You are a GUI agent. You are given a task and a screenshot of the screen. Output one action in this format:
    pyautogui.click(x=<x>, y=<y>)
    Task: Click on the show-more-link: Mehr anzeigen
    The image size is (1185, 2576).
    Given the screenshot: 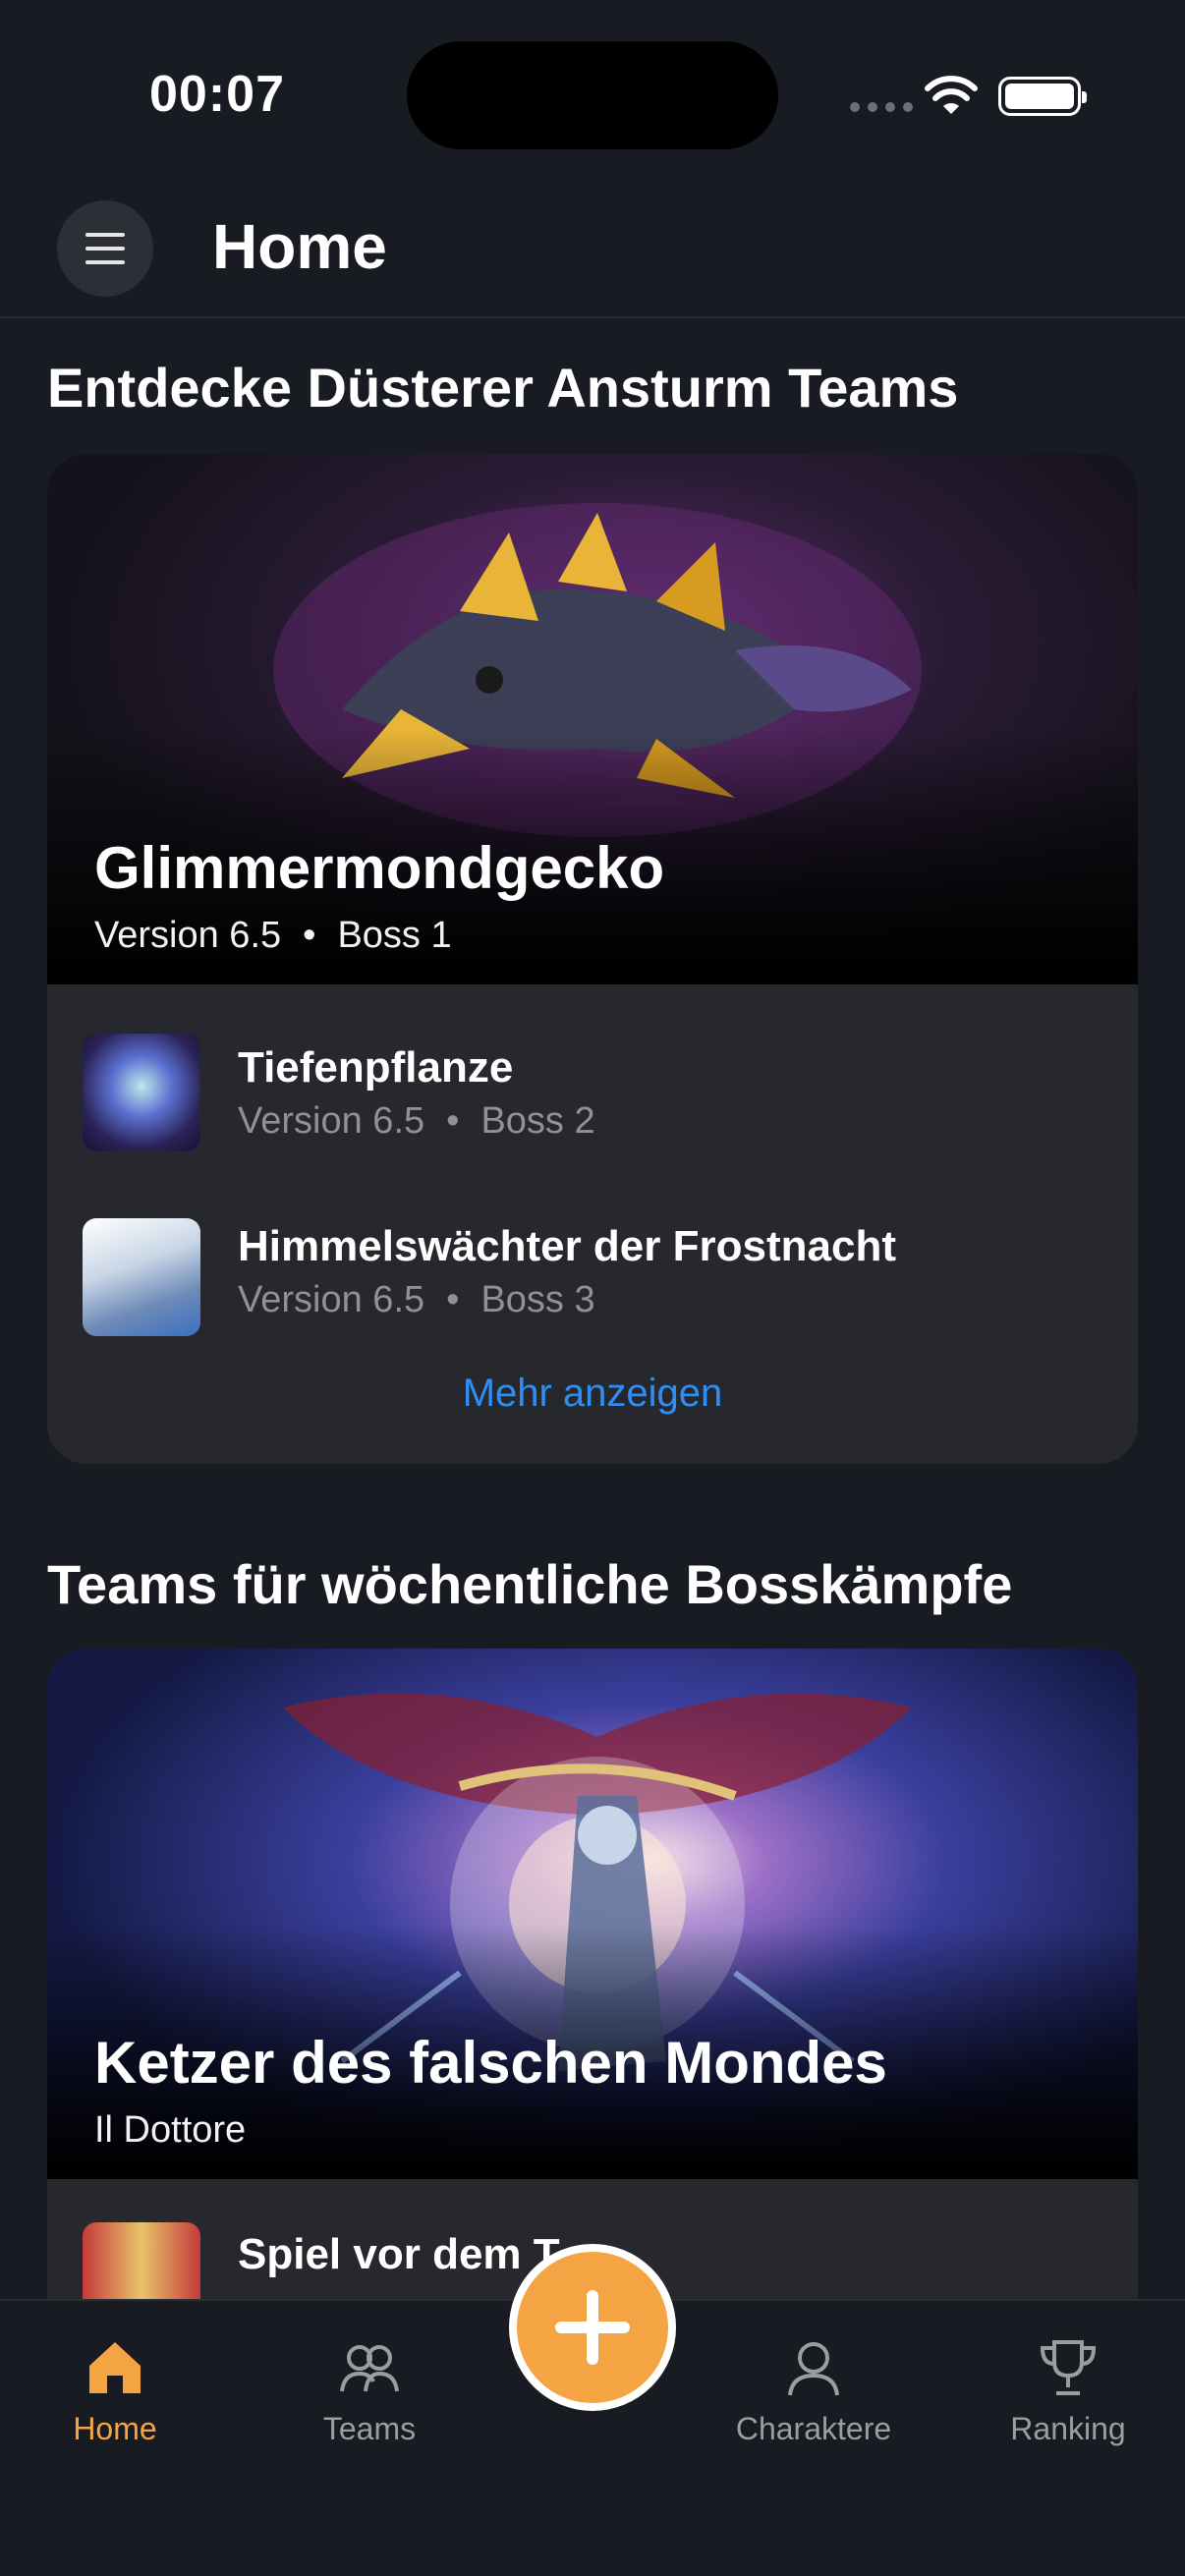 What is the action you would take?
    pyautogui.click(x=592, y=1394)
    